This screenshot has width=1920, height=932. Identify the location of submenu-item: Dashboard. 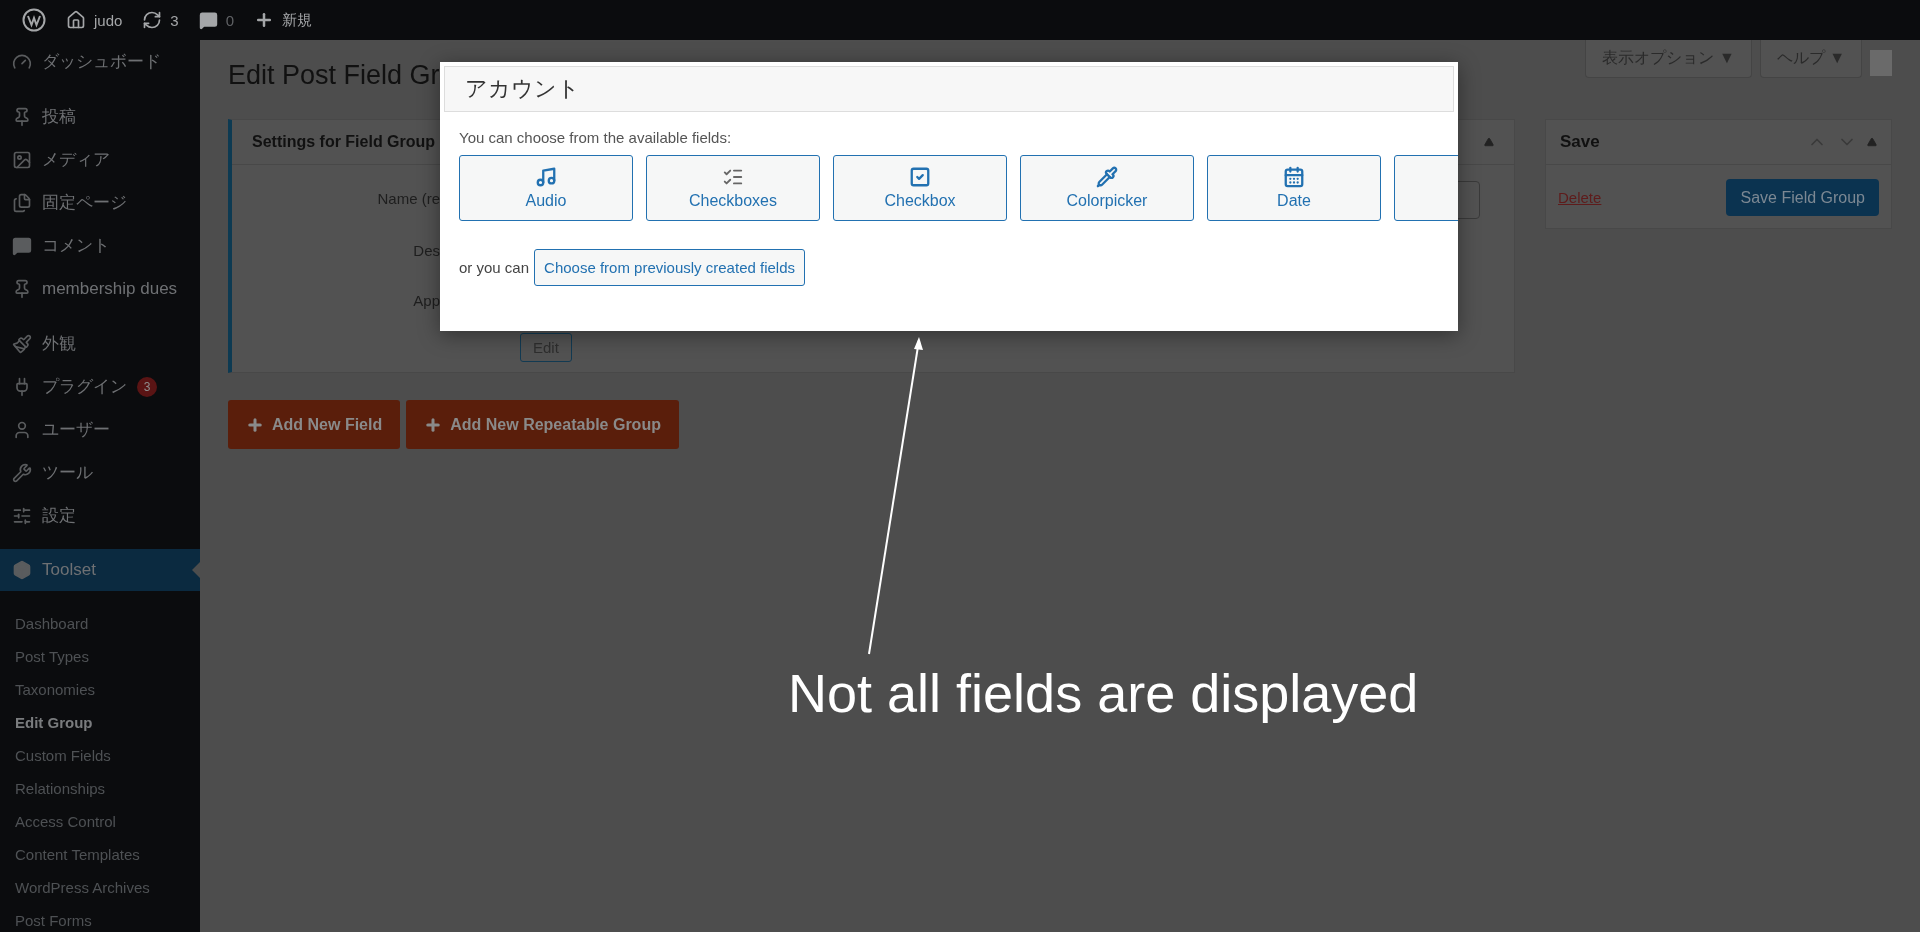
(100, 623).